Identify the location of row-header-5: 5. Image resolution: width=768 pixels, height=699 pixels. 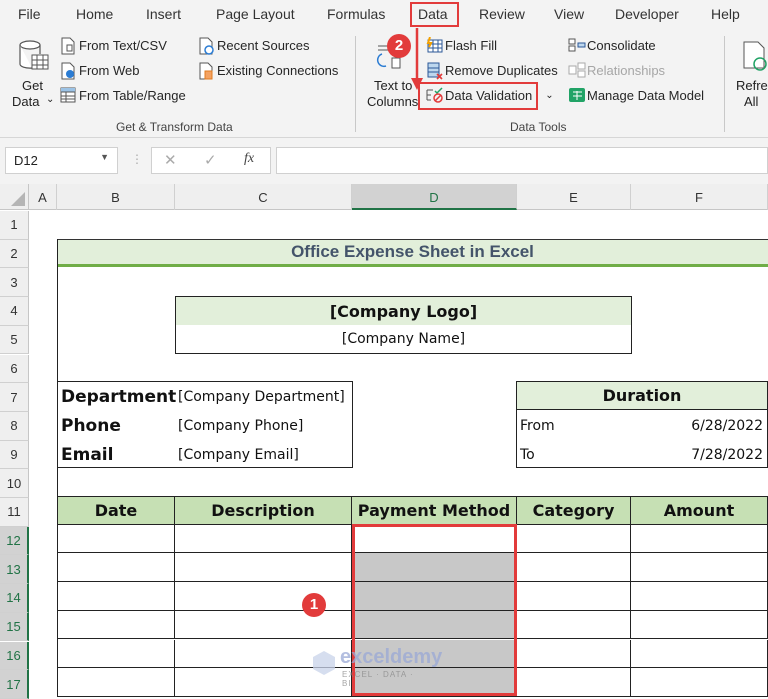
(14, 340).